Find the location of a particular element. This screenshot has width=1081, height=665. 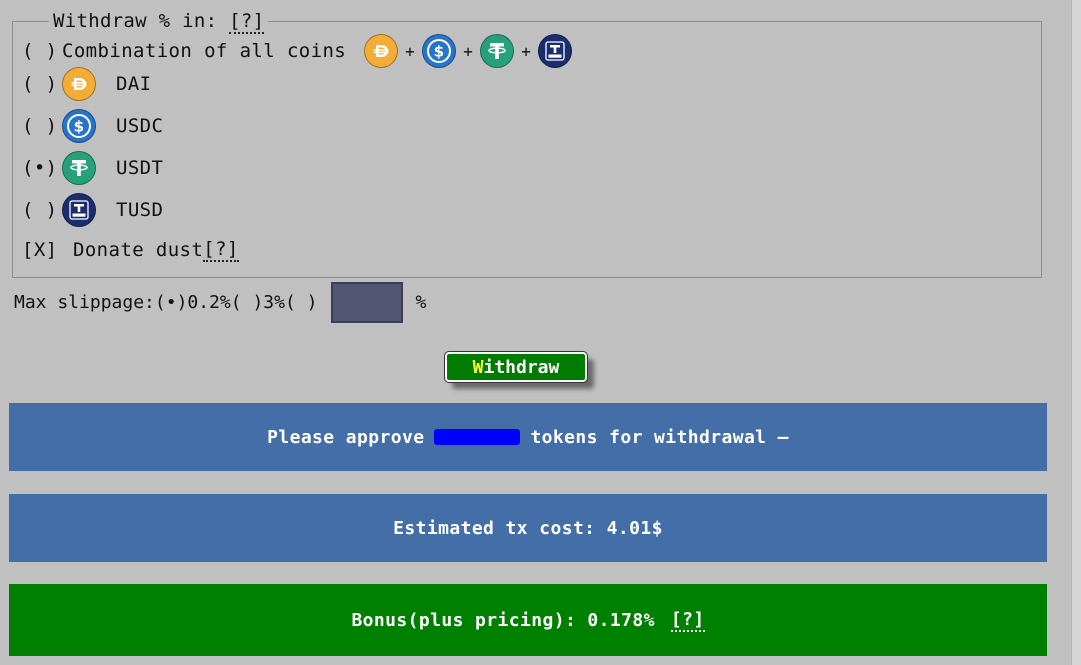

custom-slippage-input is located at coordinates (367, 302).